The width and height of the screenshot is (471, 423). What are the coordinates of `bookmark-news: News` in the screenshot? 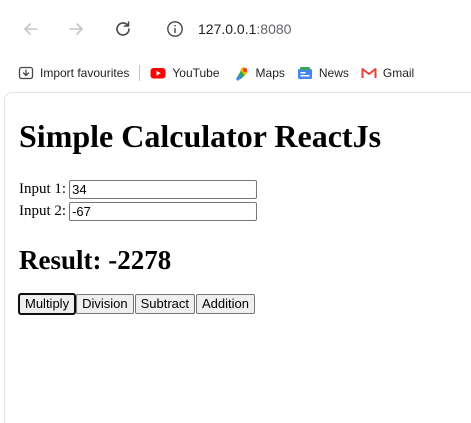 It's located at (323, 73).